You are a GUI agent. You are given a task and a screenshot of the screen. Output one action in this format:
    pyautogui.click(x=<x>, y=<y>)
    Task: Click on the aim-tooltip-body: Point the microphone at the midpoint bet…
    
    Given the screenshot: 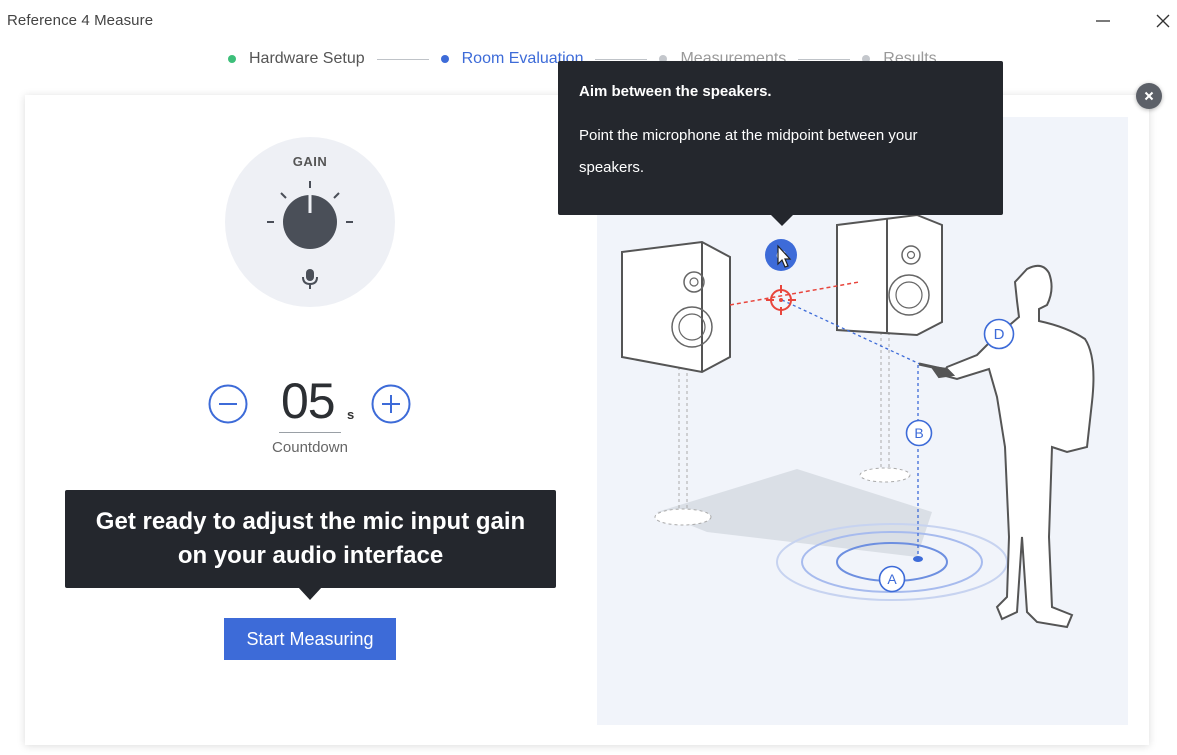 What is the action you would take?
    pyautogui.click(x=748, y=151)
    